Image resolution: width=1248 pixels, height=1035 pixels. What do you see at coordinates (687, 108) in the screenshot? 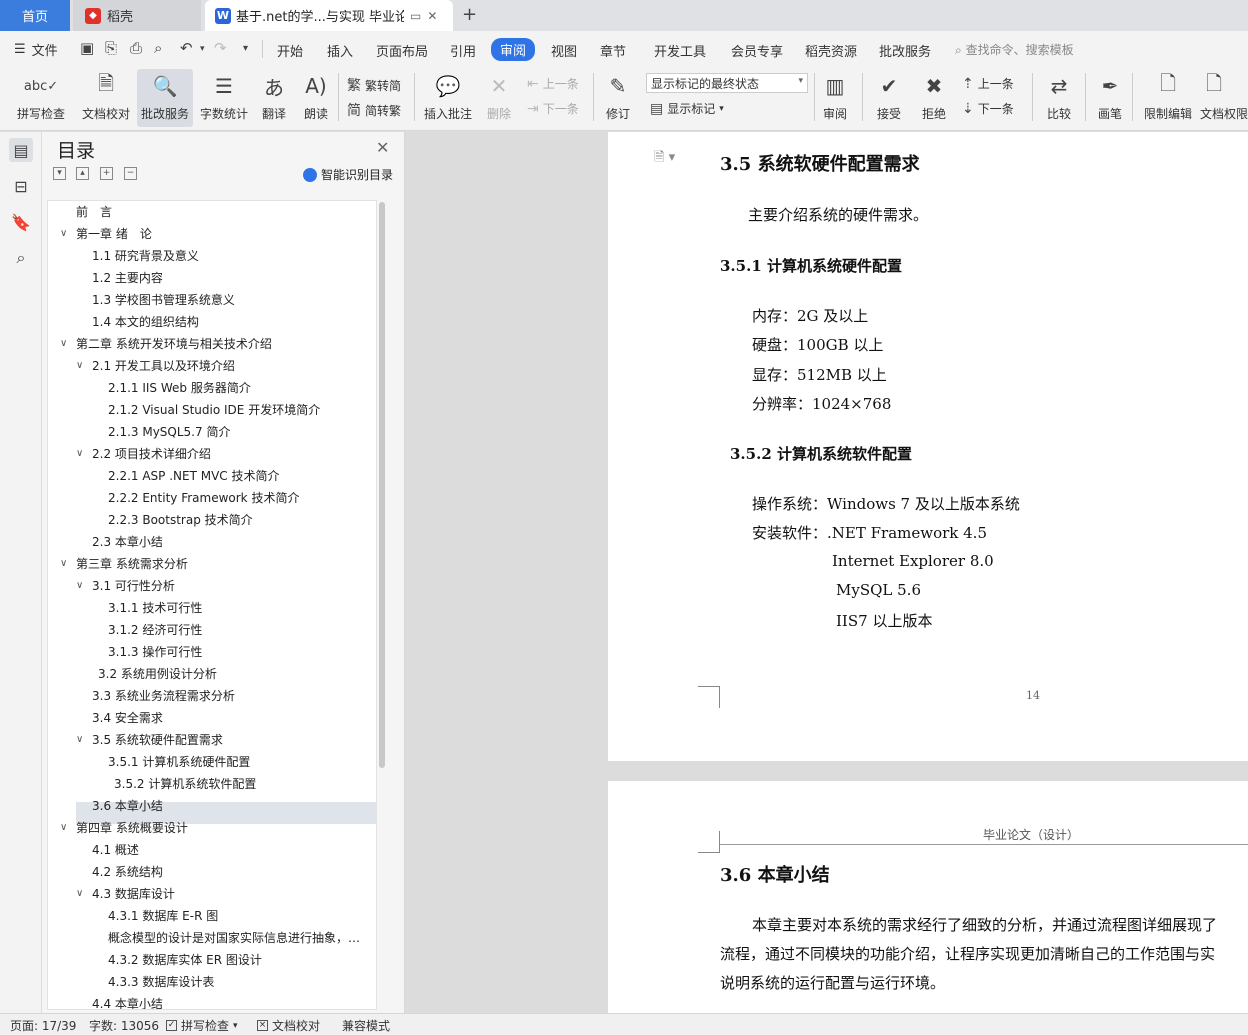
I see `show-markup-button: ▤ 显示标记 ▾` at bounding box center [687, 108].